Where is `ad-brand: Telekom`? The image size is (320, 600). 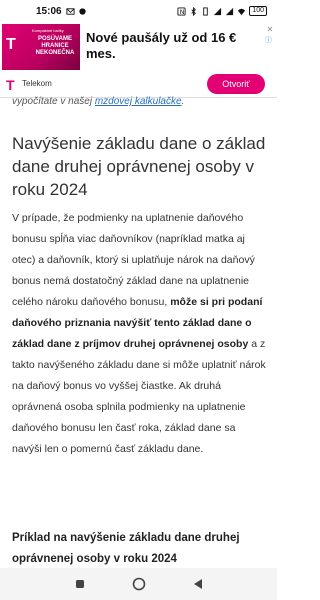
ad-brand: Telekom is located at coordinates (37, 83).